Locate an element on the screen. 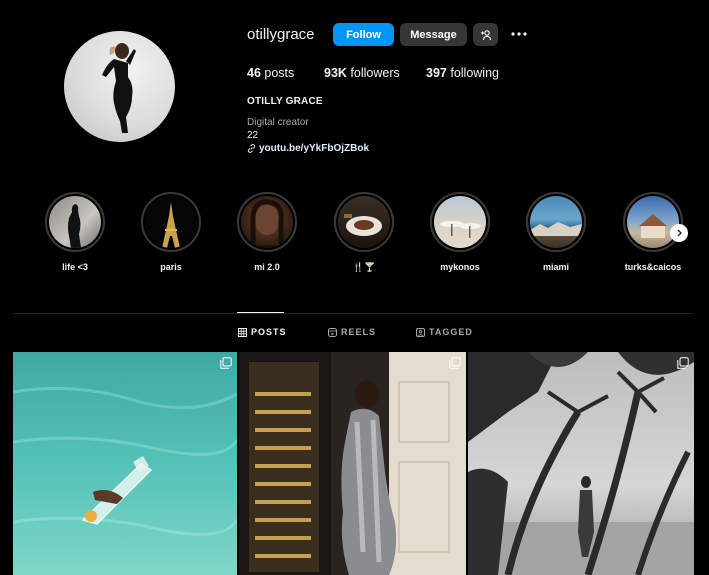 This screenshot has width=709, height=575. bio-text: 22 is located at coordinates (253, 135).